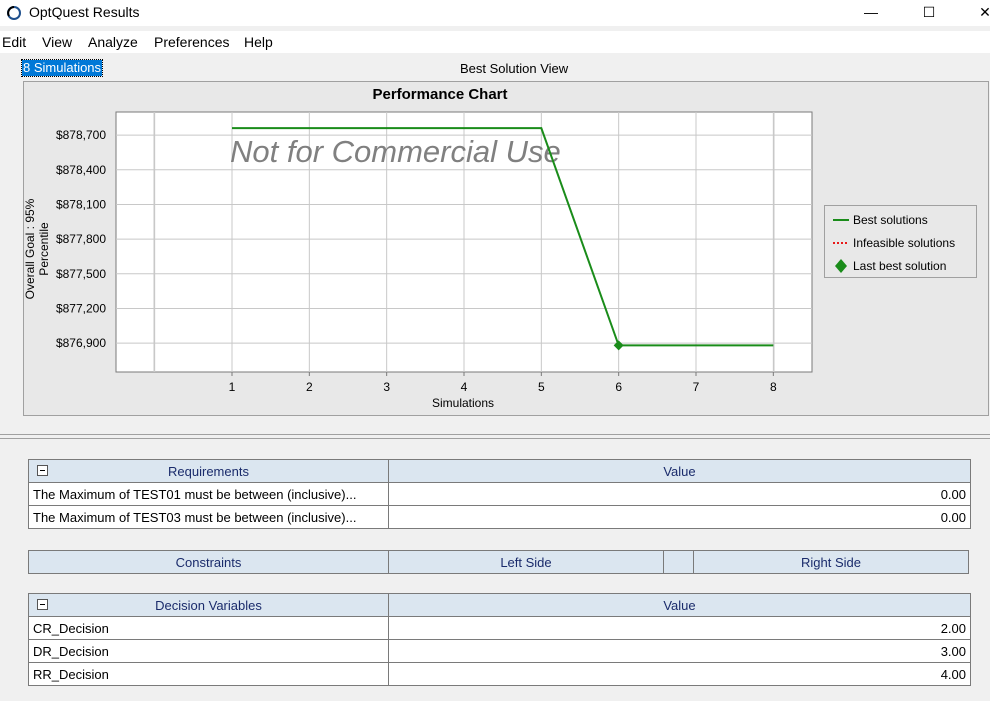  What do you see at coordinates (386, 387) in the screenshot?
I see `x-tick-label: 3` at bounding box center [386, 387].